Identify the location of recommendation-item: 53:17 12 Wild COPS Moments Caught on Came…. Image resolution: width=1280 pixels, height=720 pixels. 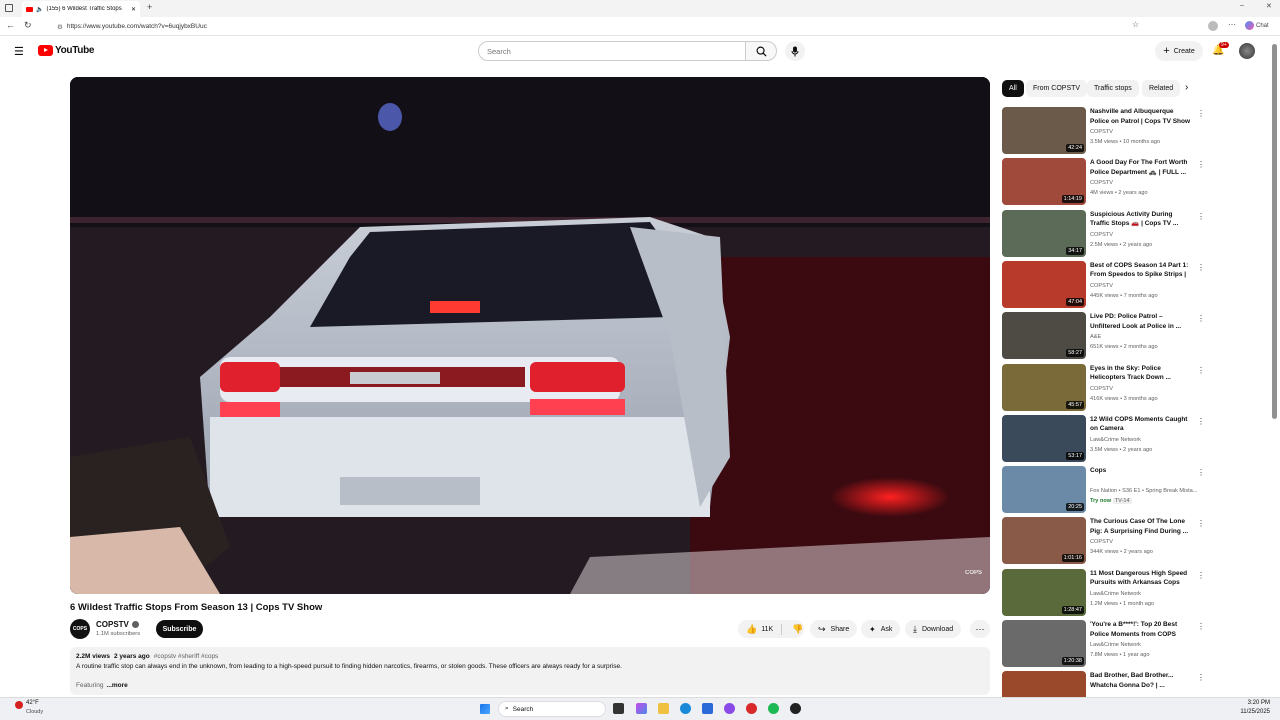
(1103, 439).